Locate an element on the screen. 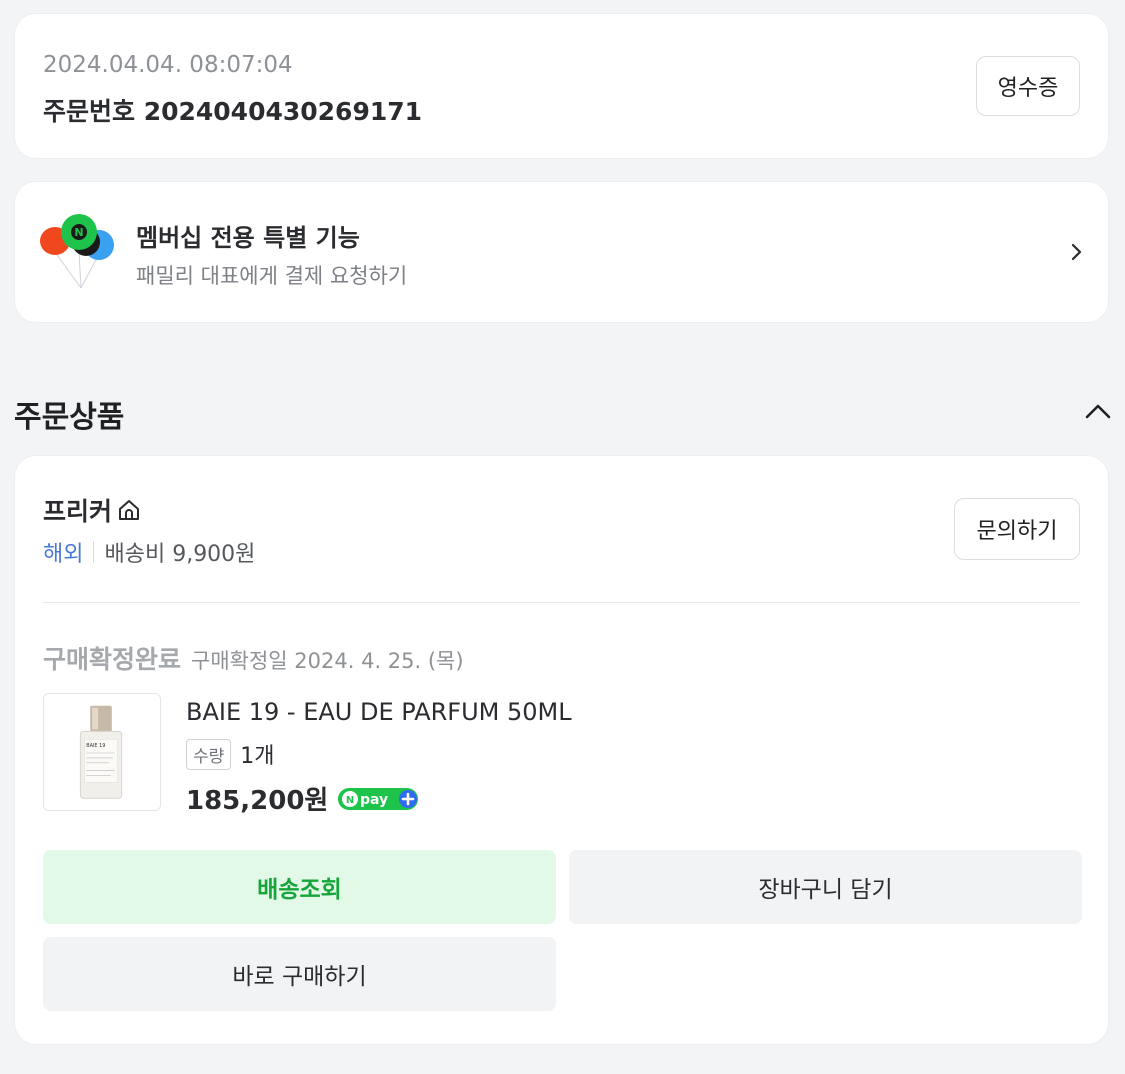 This screenshot has width=1125, height=1074. add-to-cart-button: 장바구니 담기 is located at coordinates (825, 887).